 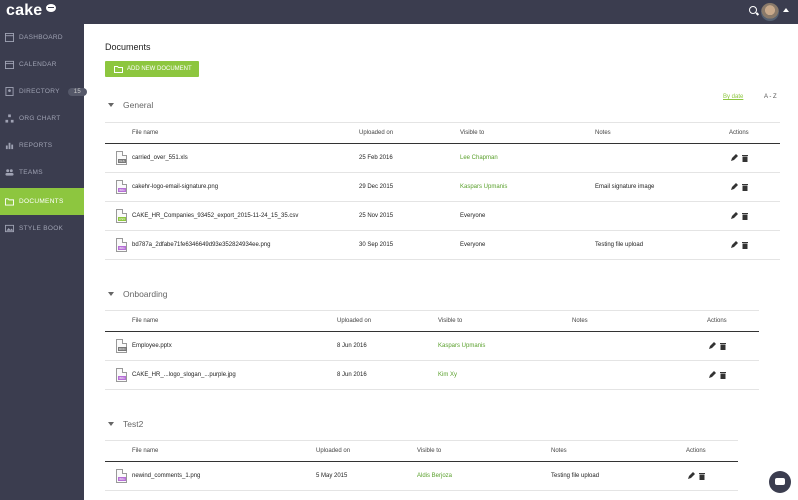 What do you see at coordinates (51, 8) in the screenshot?
I see `logo-bubble-icon` at bounding box center [51, 8].